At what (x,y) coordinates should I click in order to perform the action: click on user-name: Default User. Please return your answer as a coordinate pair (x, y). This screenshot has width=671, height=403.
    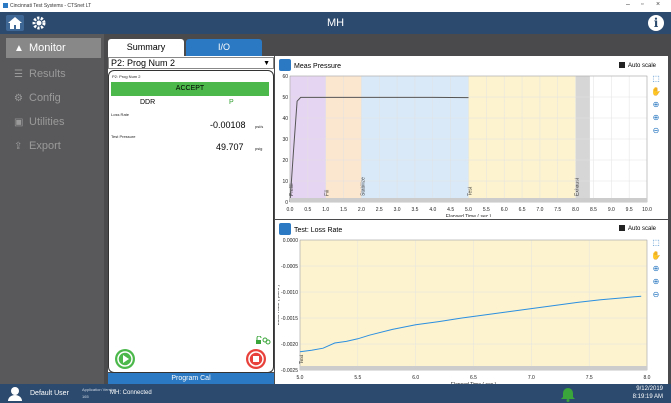
    Looking at the image, I should click on (49, 393).